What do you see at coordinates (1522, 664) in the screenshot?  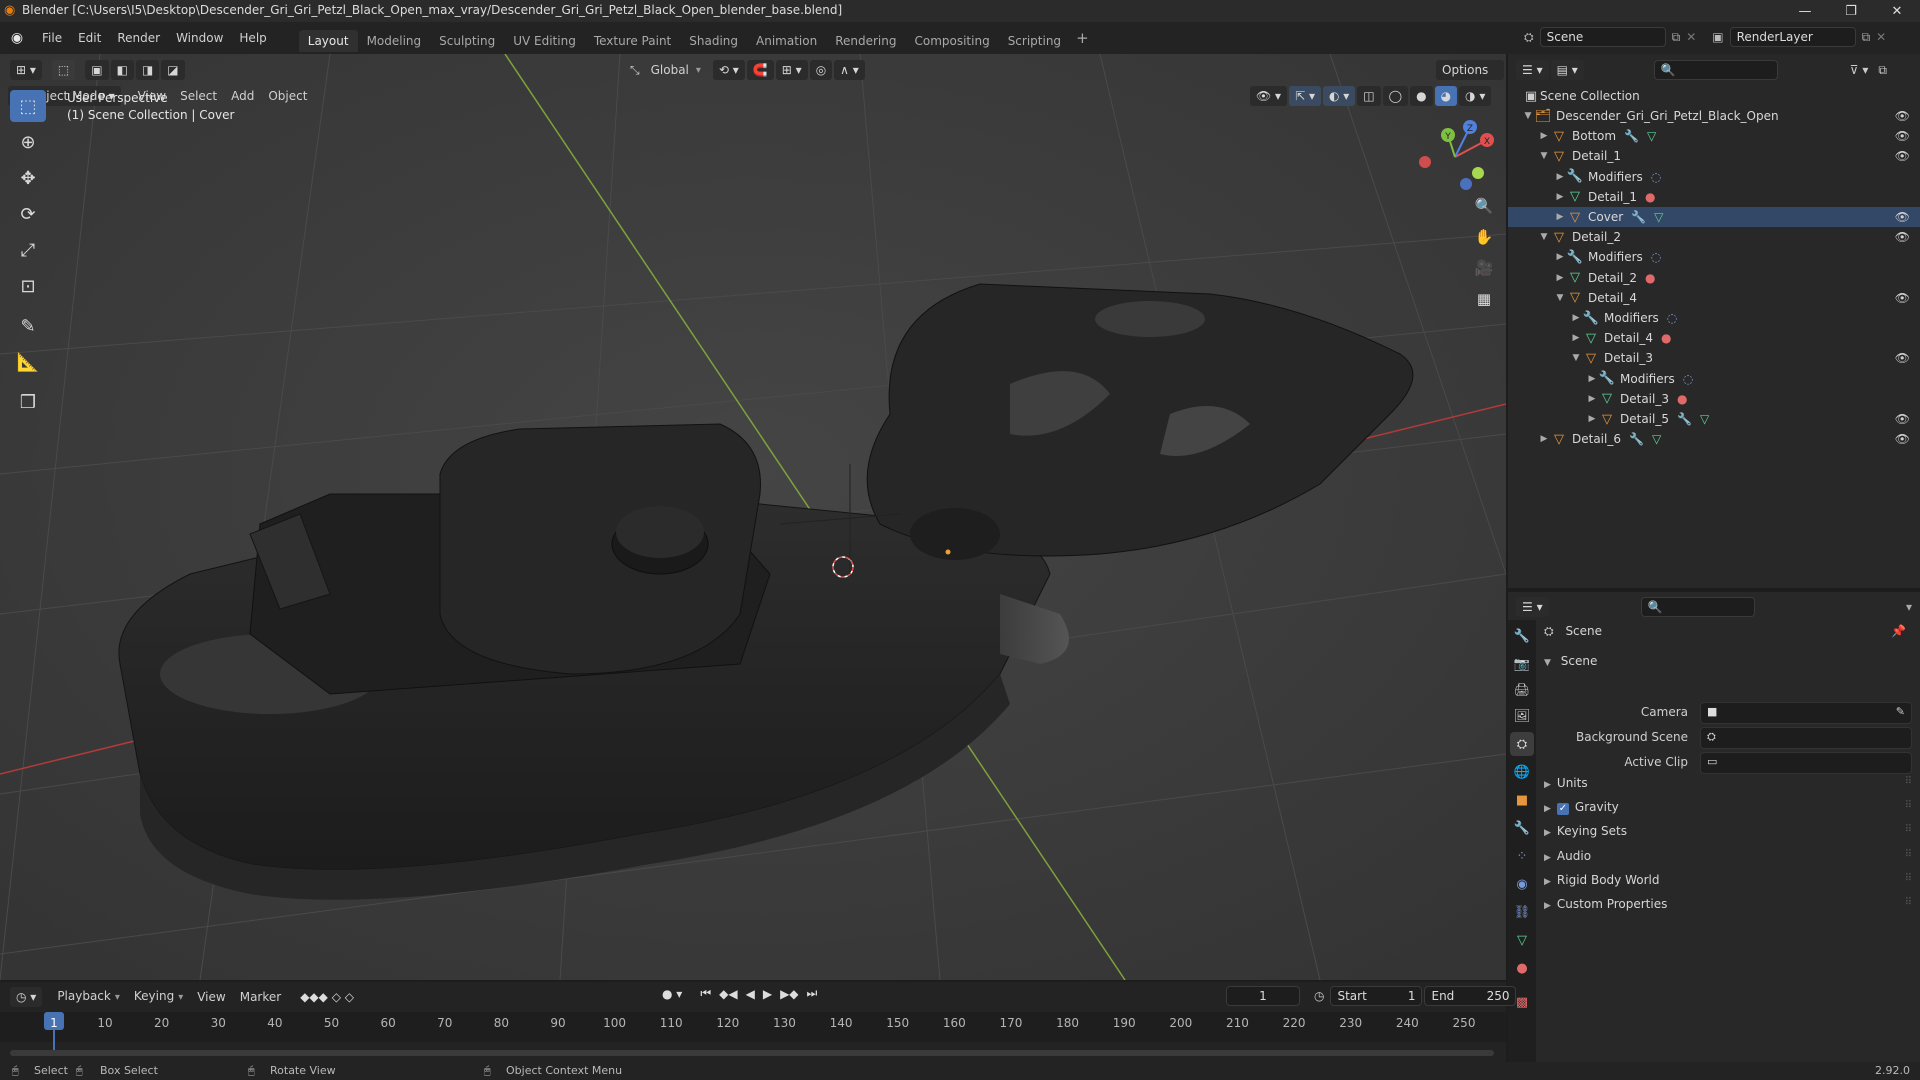 I see `render-tab-icon: 📷` at bounding box center [1522, 664].